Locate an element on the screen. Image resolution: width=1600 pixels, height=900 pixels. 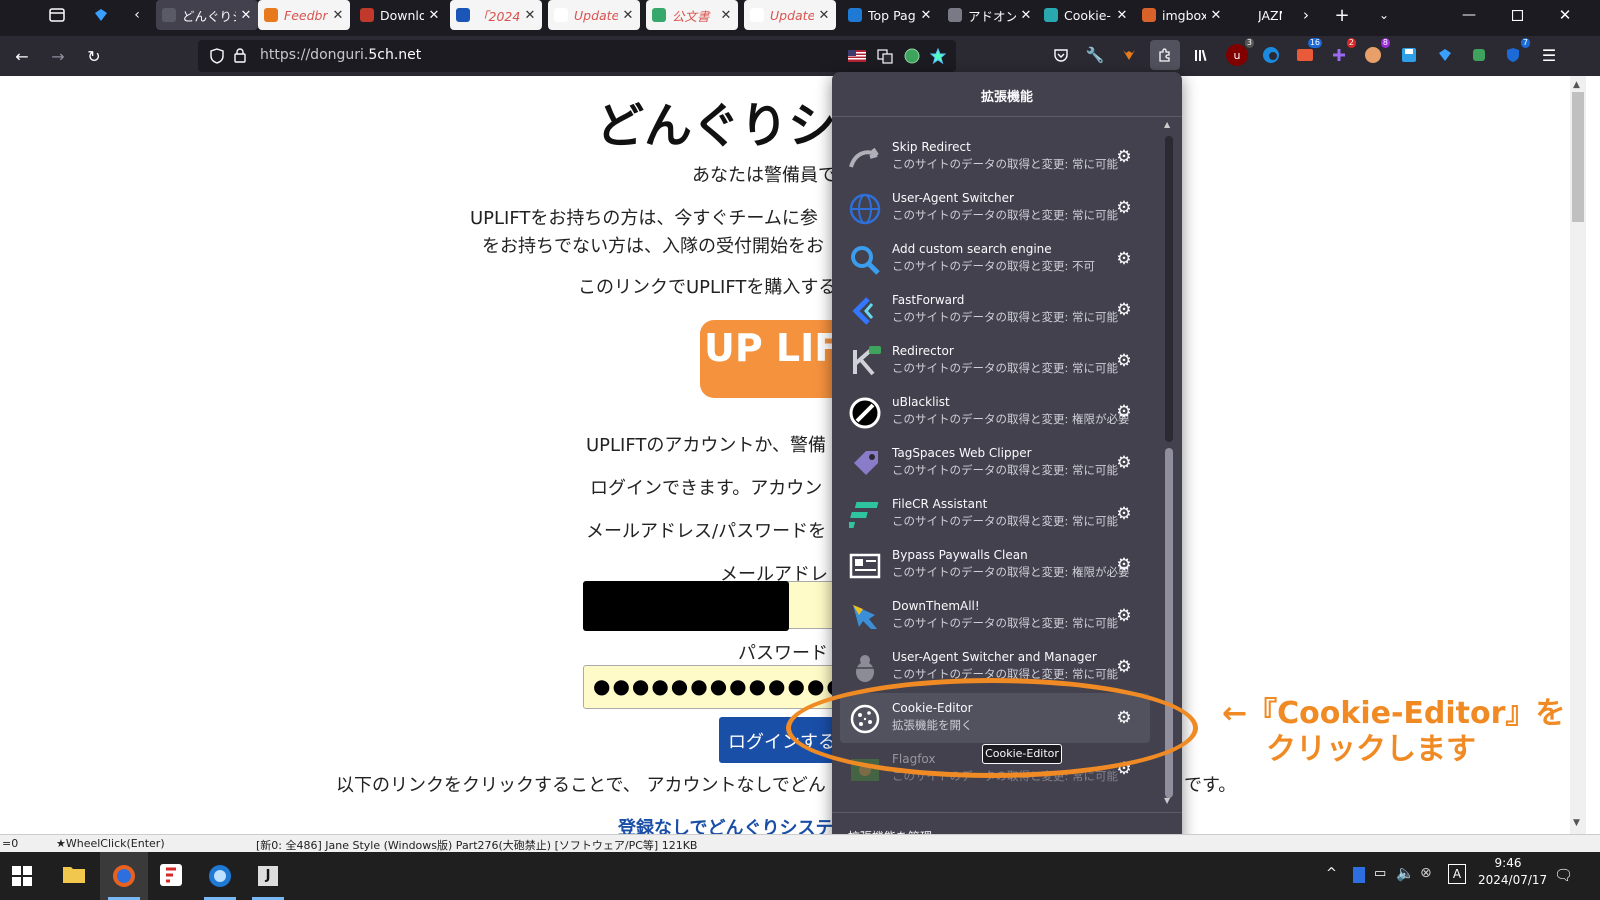
extension-item: FileCR Assistant このサイトのデータの取得と変更: 常に可能 is located at coordinates (995, 514).